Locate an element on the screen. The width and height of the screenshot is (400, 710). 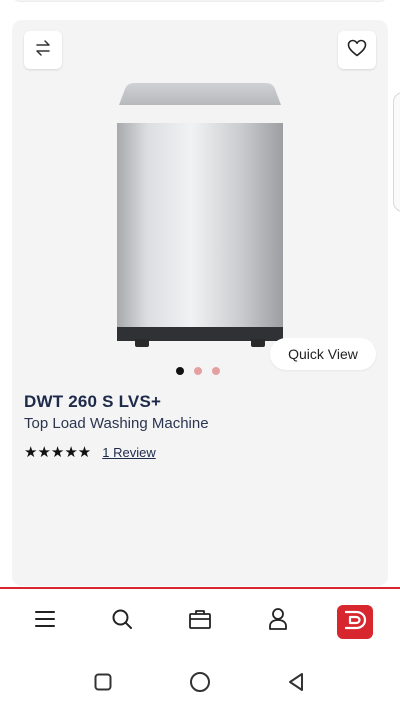
bottom-navigation is located at coordinates (200, 623).